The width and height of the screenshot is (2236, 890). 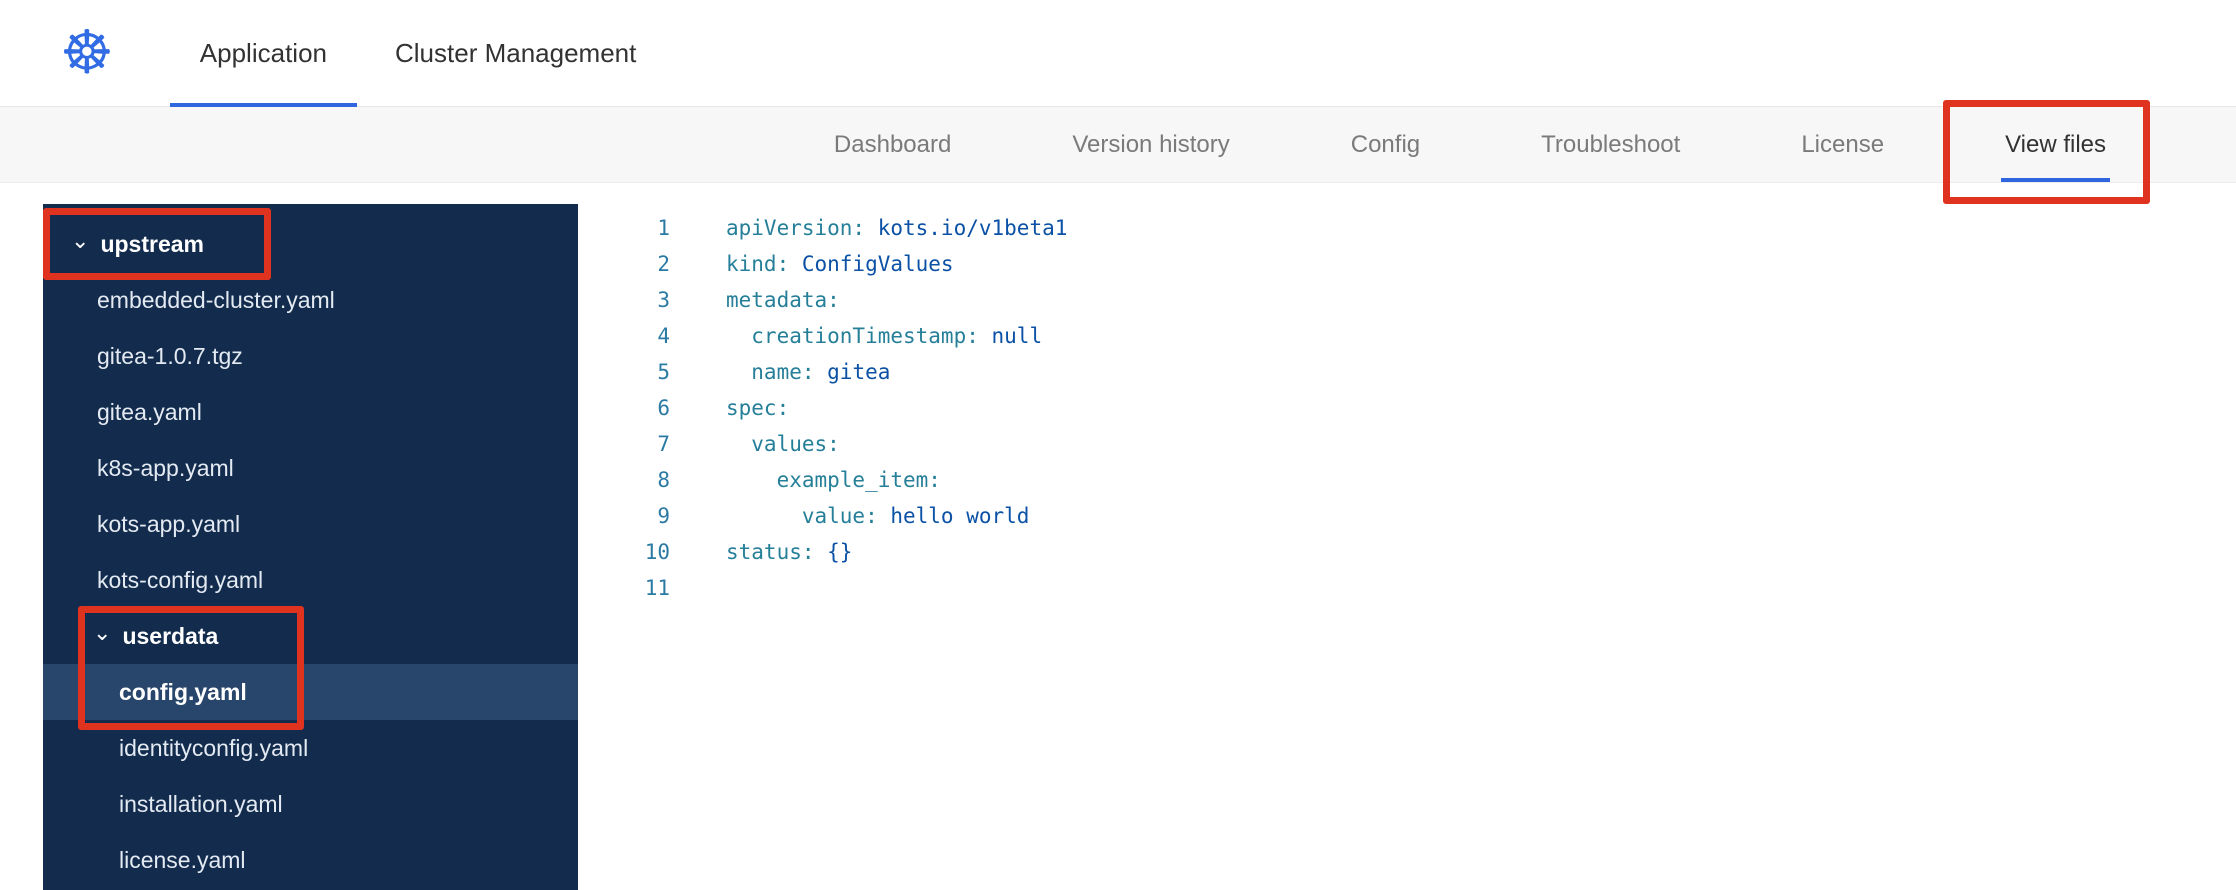 What do you see at coordinates (1425, 336) in the screenshot?
I see `code-line: 4 creationTimestamp: null` at bounding box center [1425, 336].